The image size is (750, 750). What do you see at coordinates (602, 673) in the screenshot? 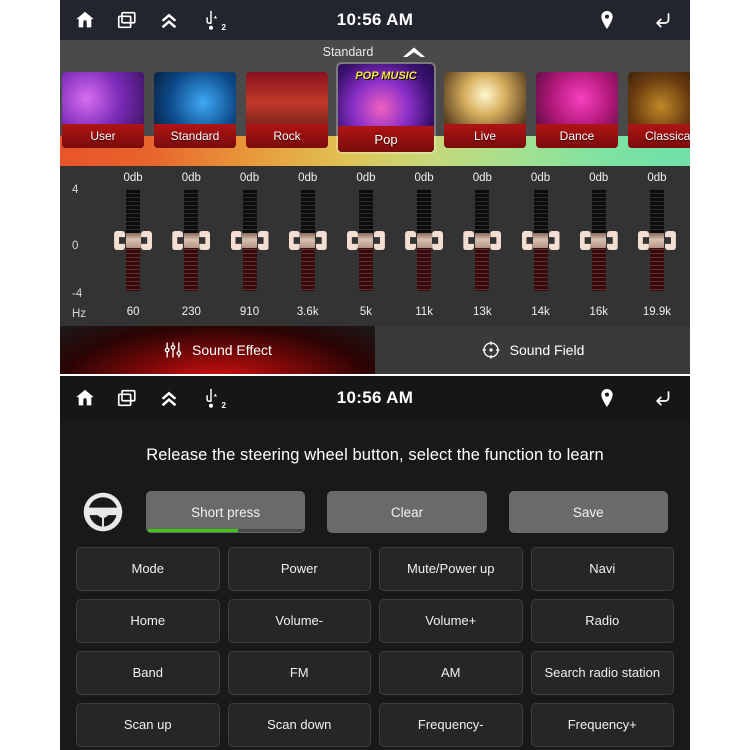
I see `function-button-search-radio-station: Search radio station` at bounding box center [602, 673].